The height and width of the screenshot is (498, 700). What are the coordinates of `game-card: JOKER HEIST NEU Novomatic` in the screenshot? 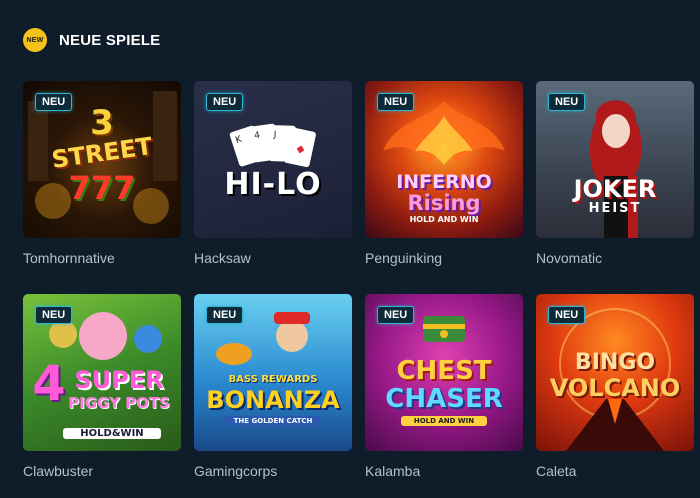 It's located at (615, 173).